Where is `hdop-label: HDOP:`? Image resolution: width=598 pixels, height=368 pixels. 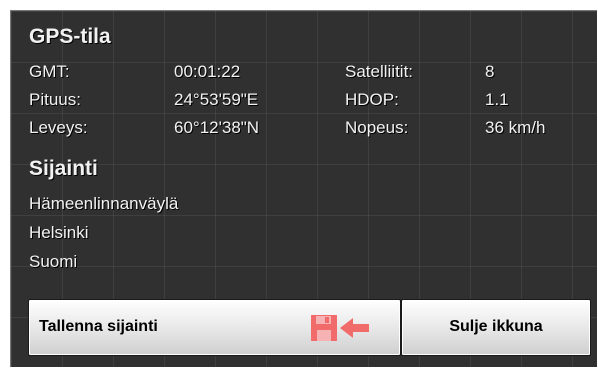 hdop-label: HDOP: is located at coordinates (372, 99).